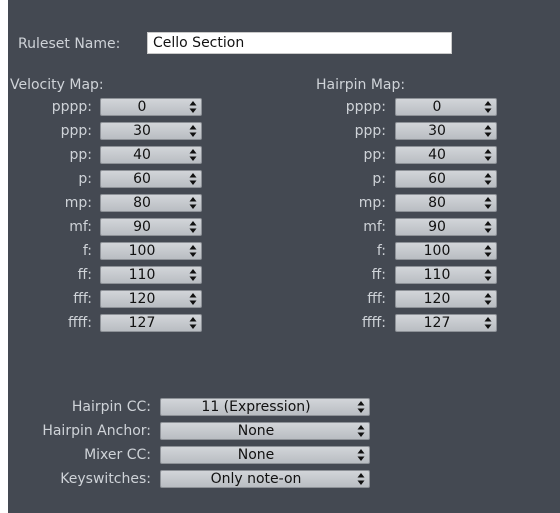 This screenshot has height=513, width=560. I want to click on velocity-map-row-value: 120, so click(142, 299).